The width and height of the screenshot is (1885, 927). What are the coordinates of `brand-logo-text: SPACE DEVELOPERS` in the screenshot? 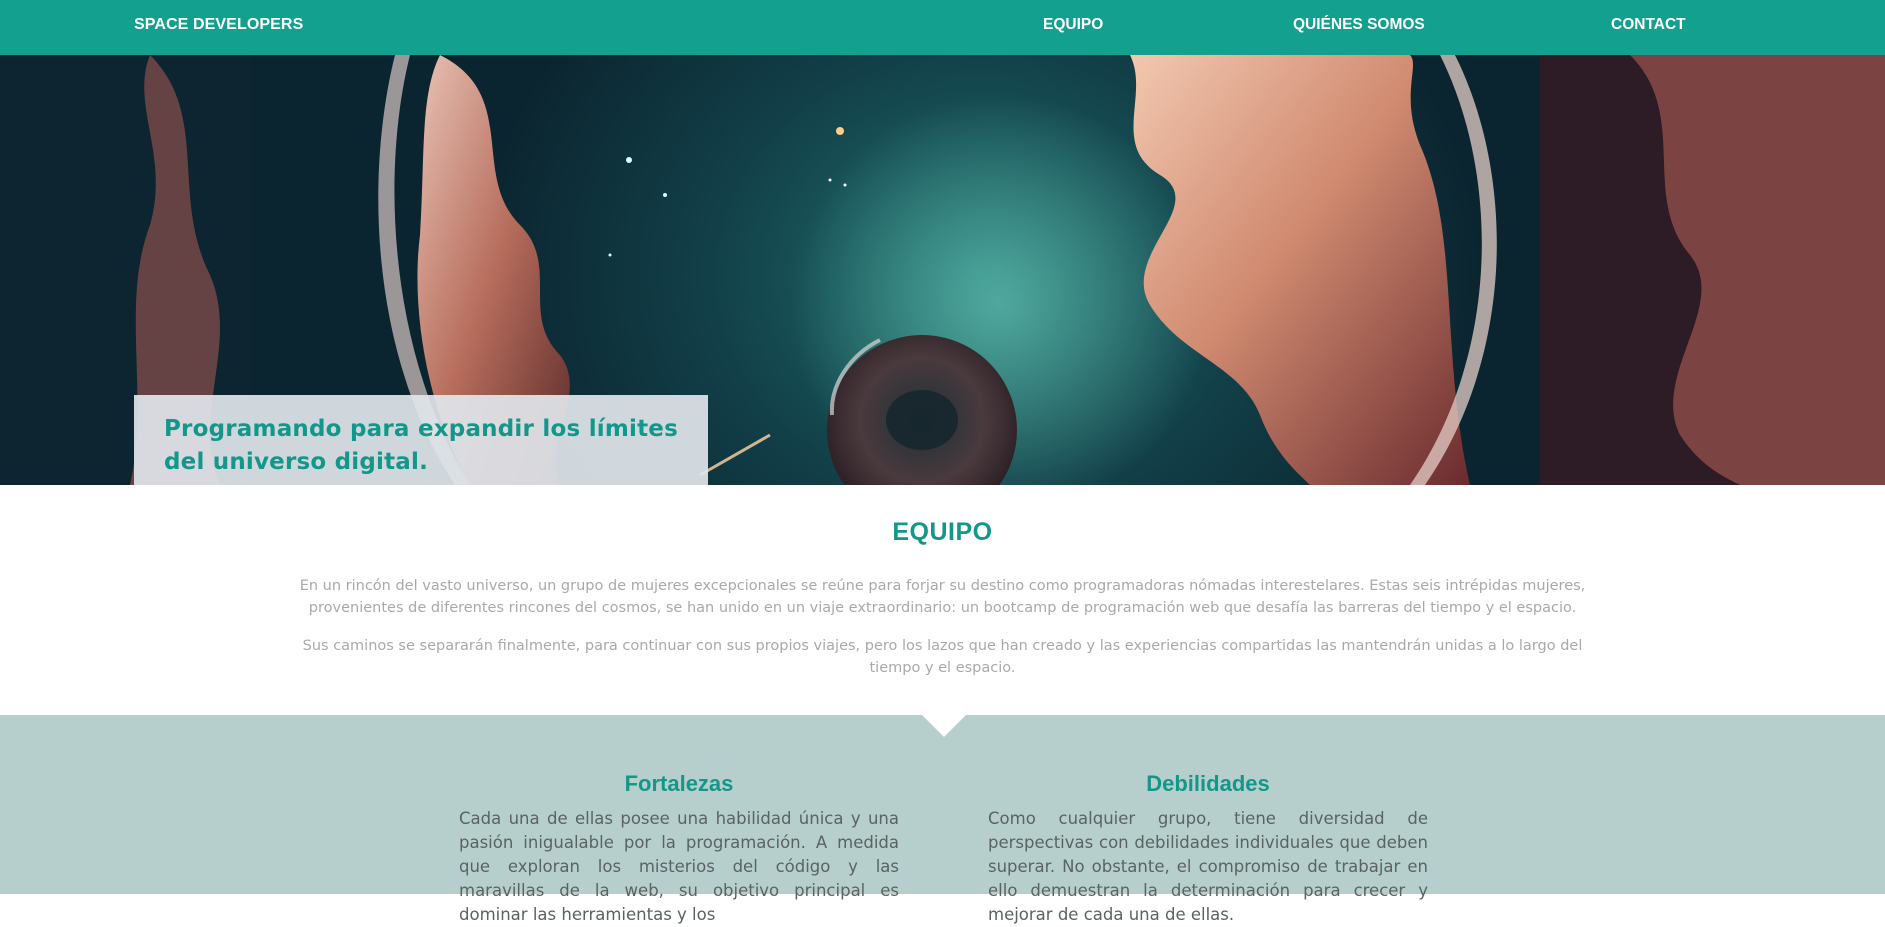 It's located at (218, 25).